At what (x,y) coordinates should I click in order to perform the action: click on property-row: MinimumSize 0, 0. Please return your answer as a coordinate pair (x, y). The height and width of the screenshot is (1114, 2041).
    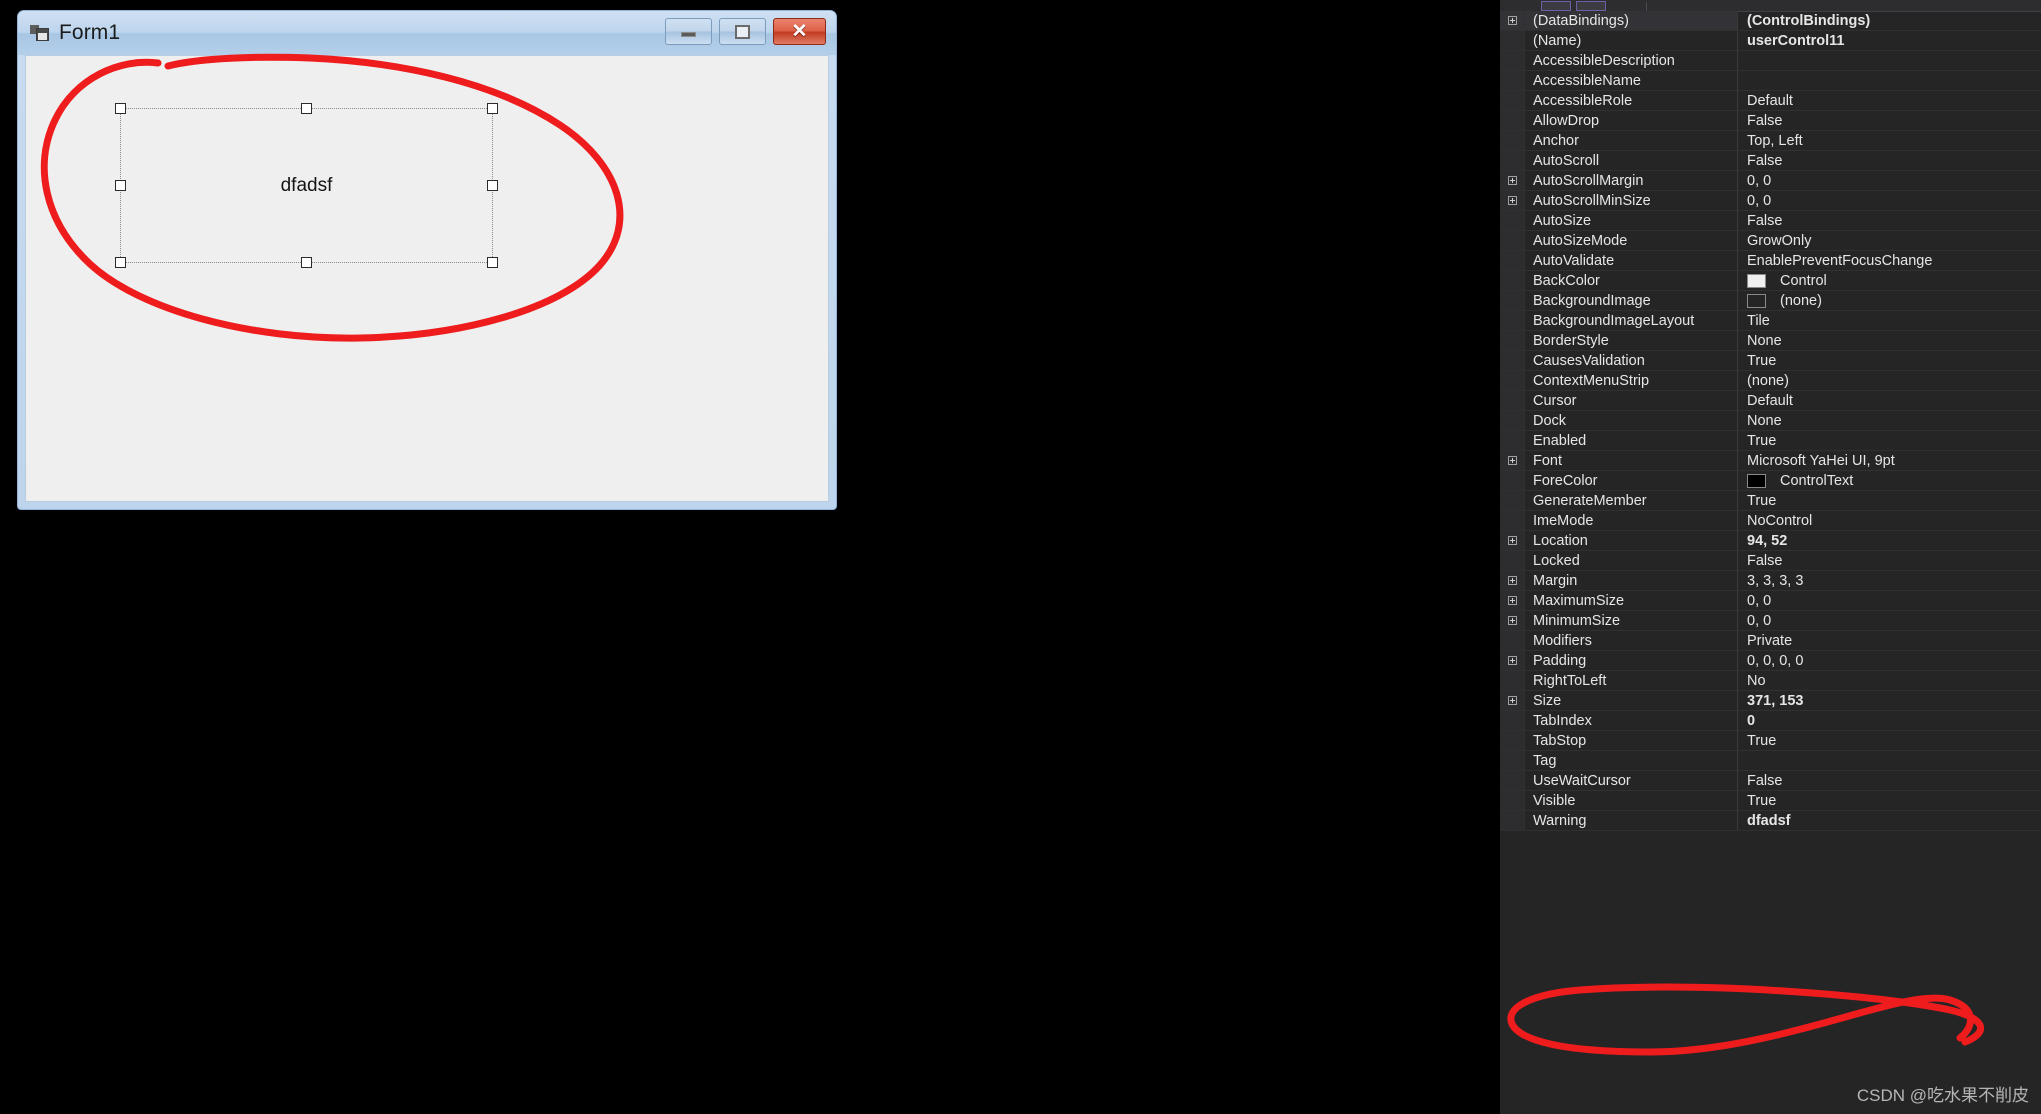
    Looking at the image, I should click on (1770, 621).